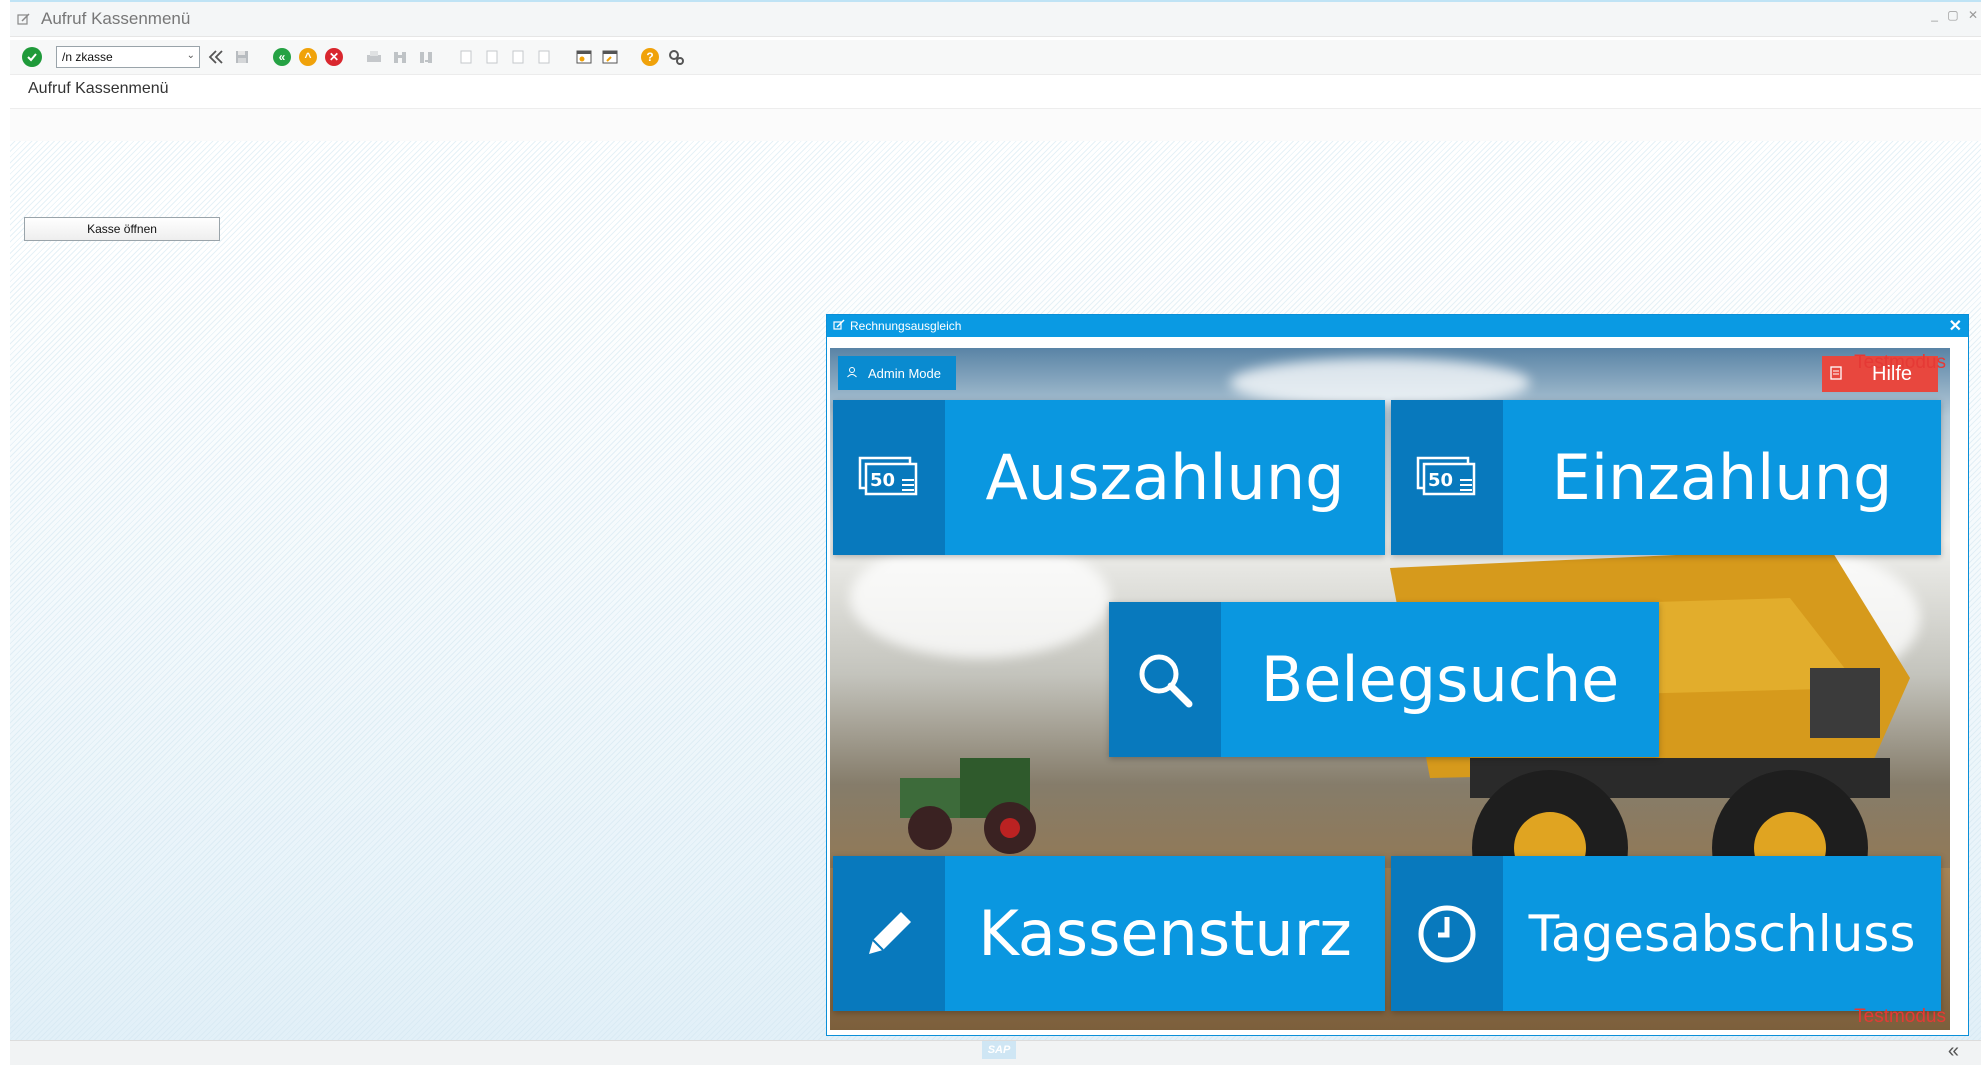 Image resolution: width=1981 pixels, height=1065 pixels. What do you see at coordinates (87, 57) in the screenshot?
I see `command-field-value: /n zkasse` at bounding box center [87, 57].